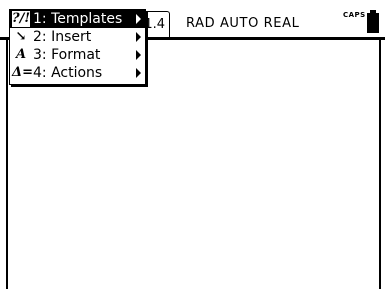 The height and width of the screenshot is (289, 385). What do you see at coordinates (380, 164) in the screenshot?
I see `page-border-right` at bounding box center [380, 164].